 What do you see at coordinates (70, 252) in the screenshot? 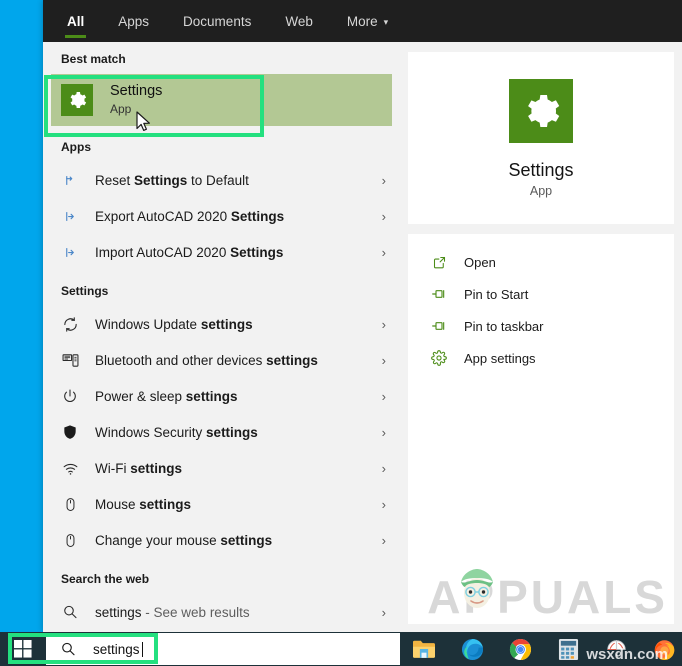
I see `autocad-import-icon` at bounding box center [70, 252].